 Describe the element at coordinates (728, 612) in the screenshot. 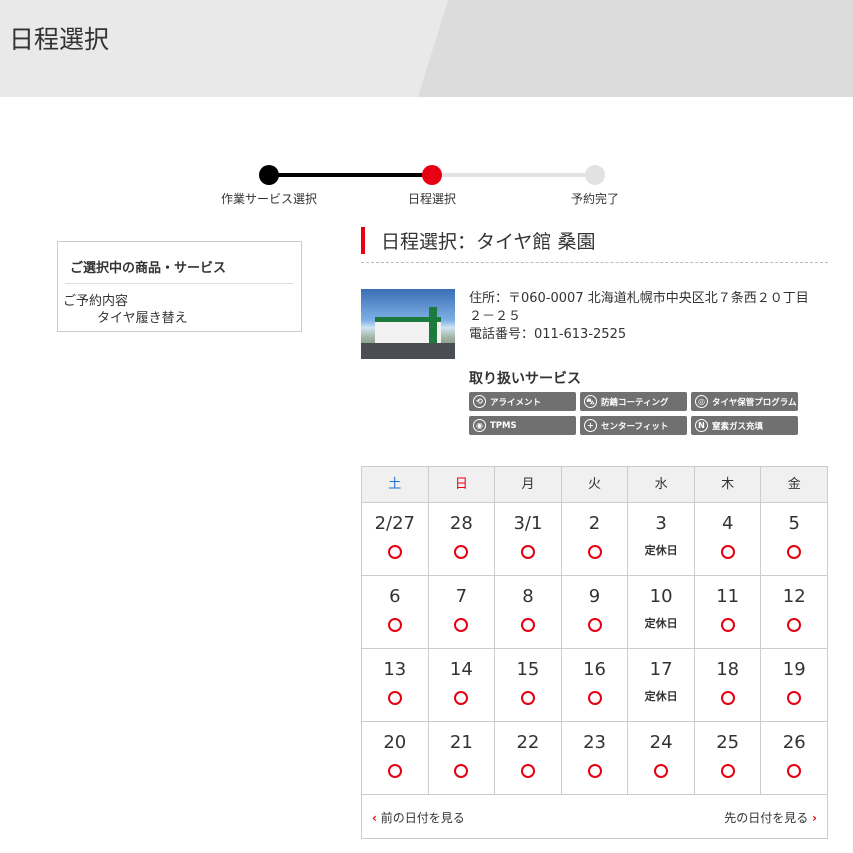

I see `calendar-day-cell: 11` at that location.